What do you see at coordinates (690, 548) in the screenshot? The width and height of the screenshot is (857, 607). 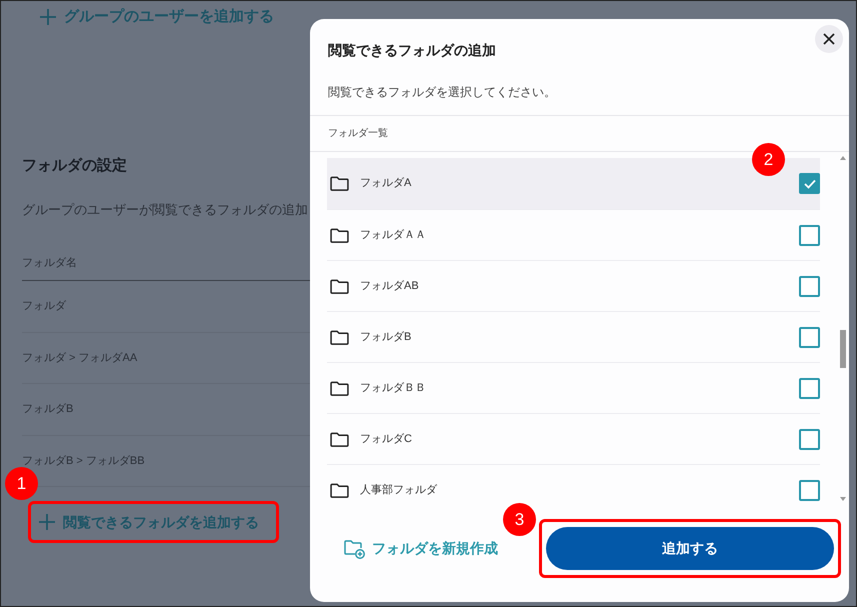 I see `submit-button: 追加する` at bounding box center [690, 548].